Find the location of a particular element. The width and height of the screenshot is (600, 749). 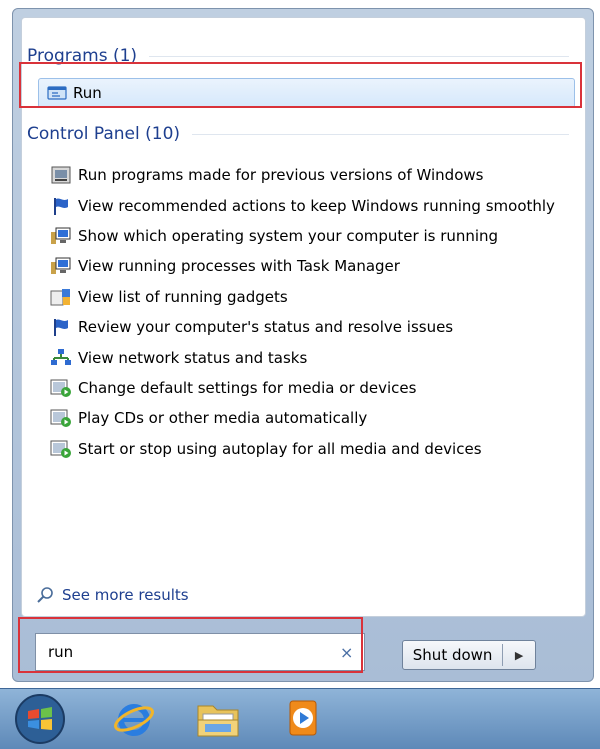

program-item-label: Run is located at coordinates (87, 93).